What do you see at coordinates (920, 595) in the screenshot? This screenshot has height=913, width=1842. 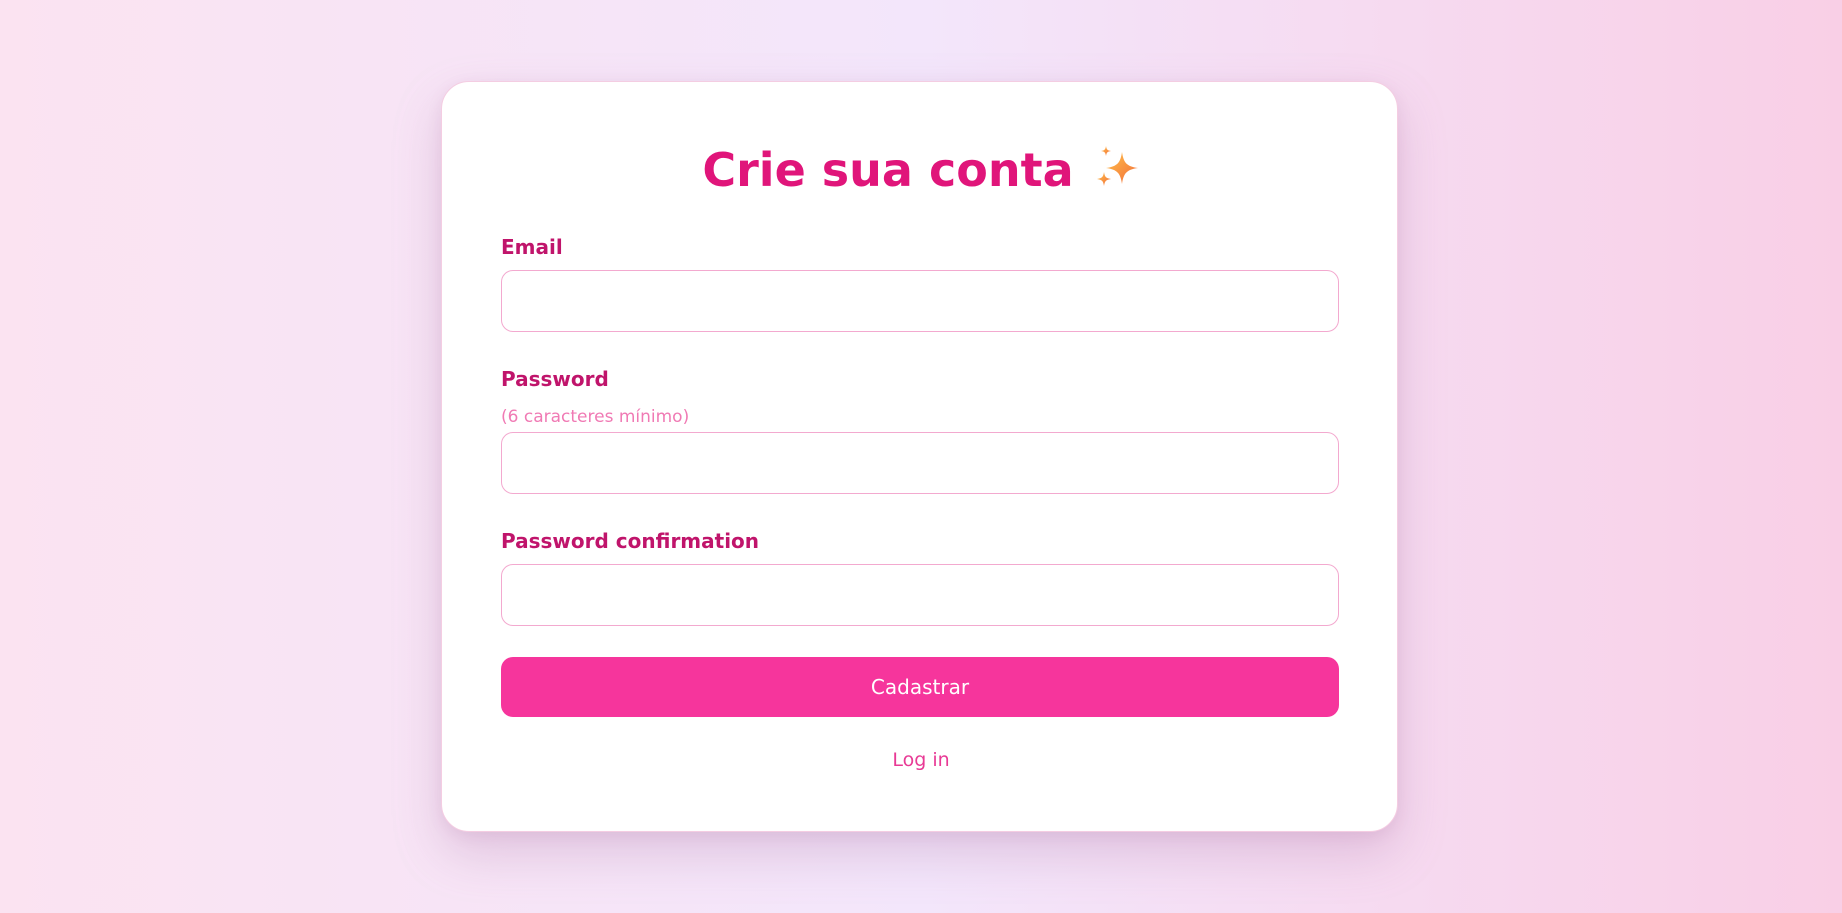 I see `password-confirmation-field` at bounding box center [920, 595].